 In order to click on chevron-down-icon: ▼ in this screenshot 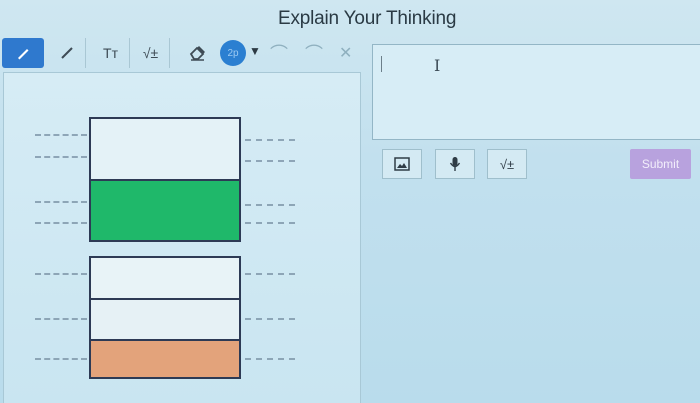, I will do `click(255, 51)`.